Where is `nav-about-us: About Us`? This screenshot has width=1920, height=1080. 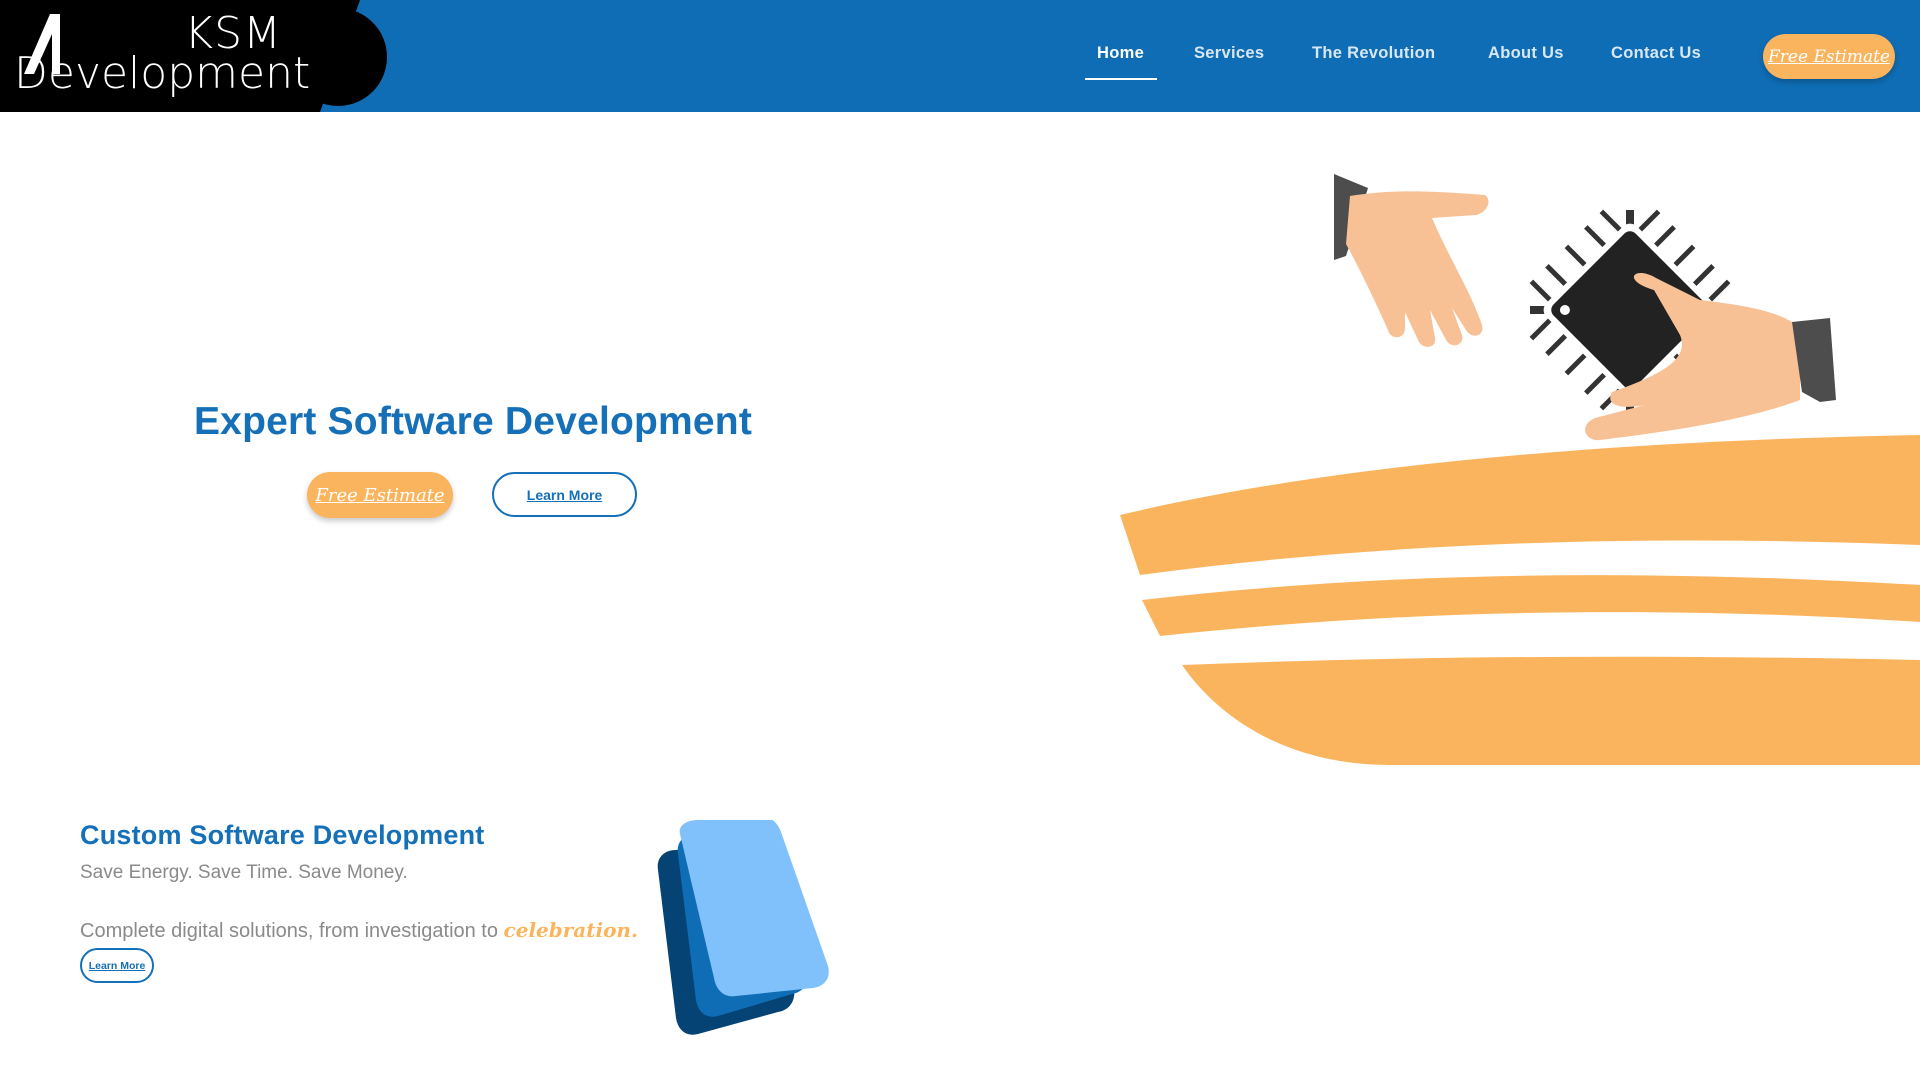
nav-about-us: About Us is located at coordinates (1526, 53).